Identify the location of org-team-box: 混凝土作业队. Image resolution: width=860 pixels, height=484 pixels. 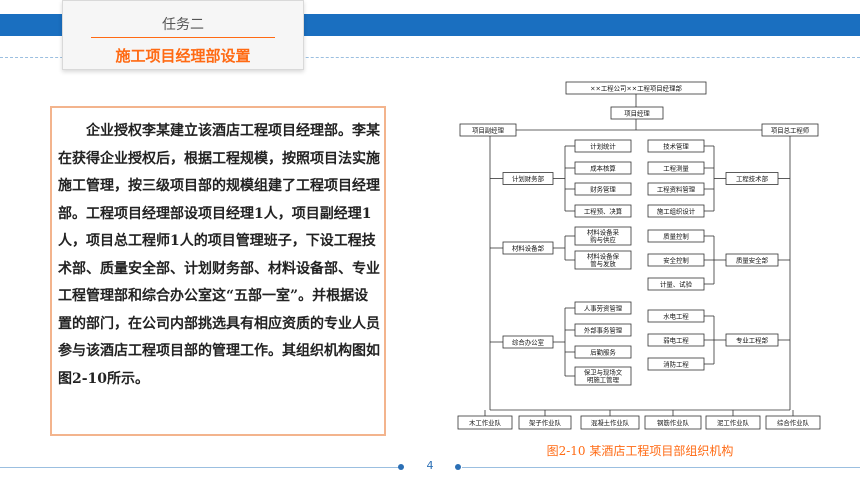
(610, 422).